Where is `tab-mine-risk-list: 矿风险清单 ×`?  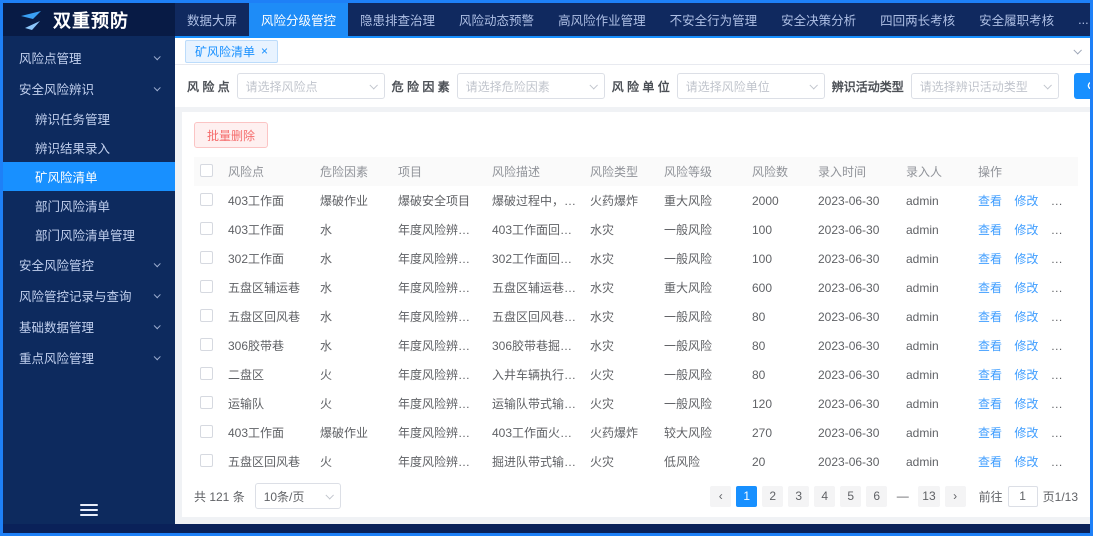
tab-mine-risk-list: 矿风险清单 × is located at coordinates (232, 51).